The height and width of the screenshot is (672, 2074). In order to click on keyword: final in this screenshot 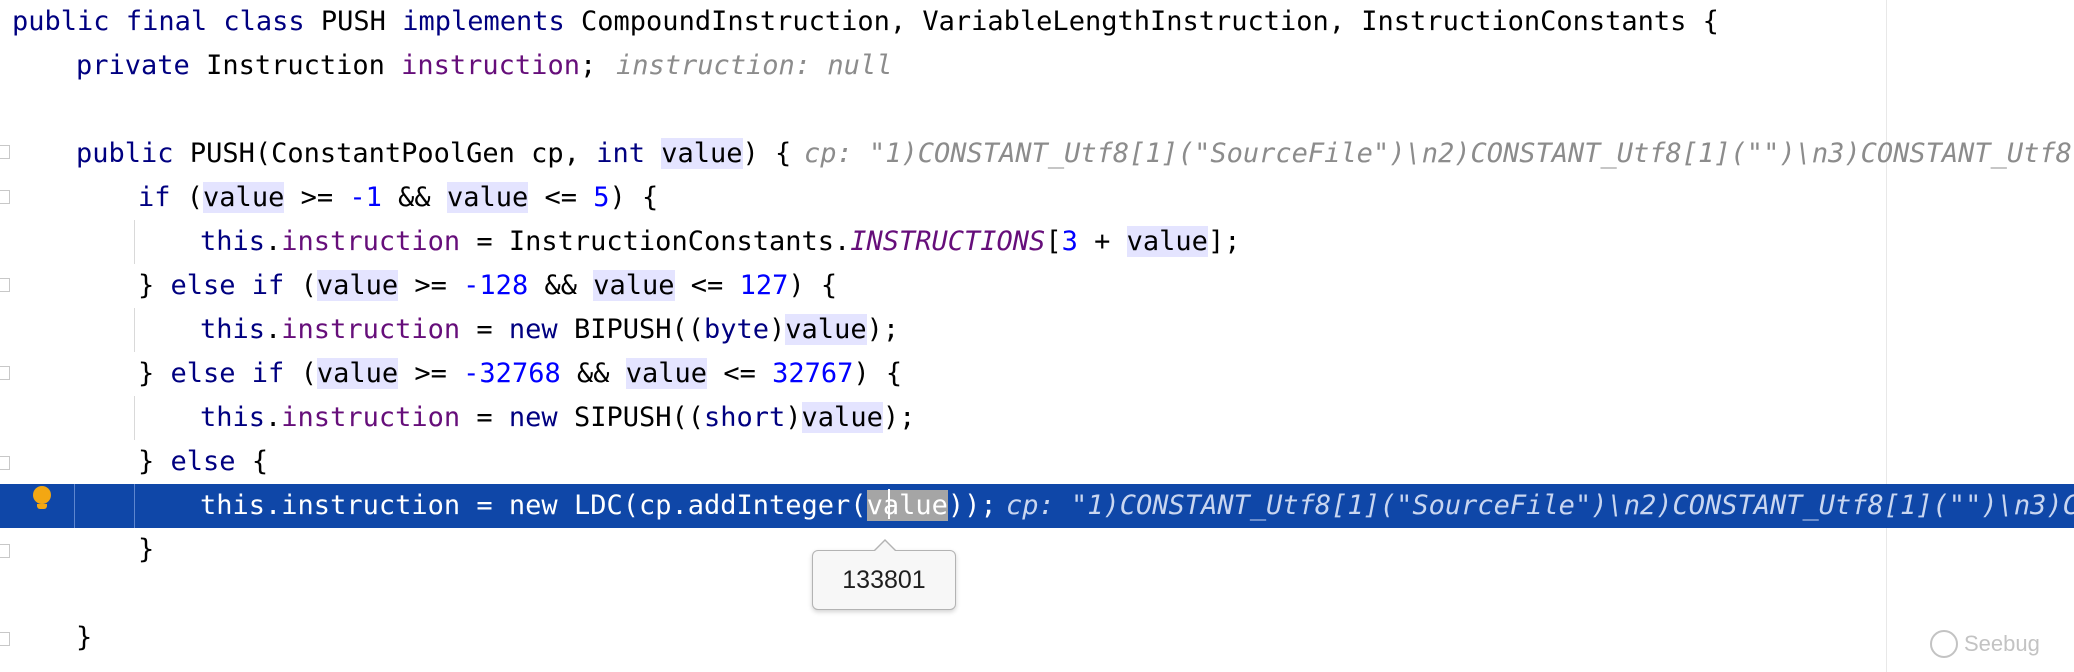, I will do `click(166, 21)`.